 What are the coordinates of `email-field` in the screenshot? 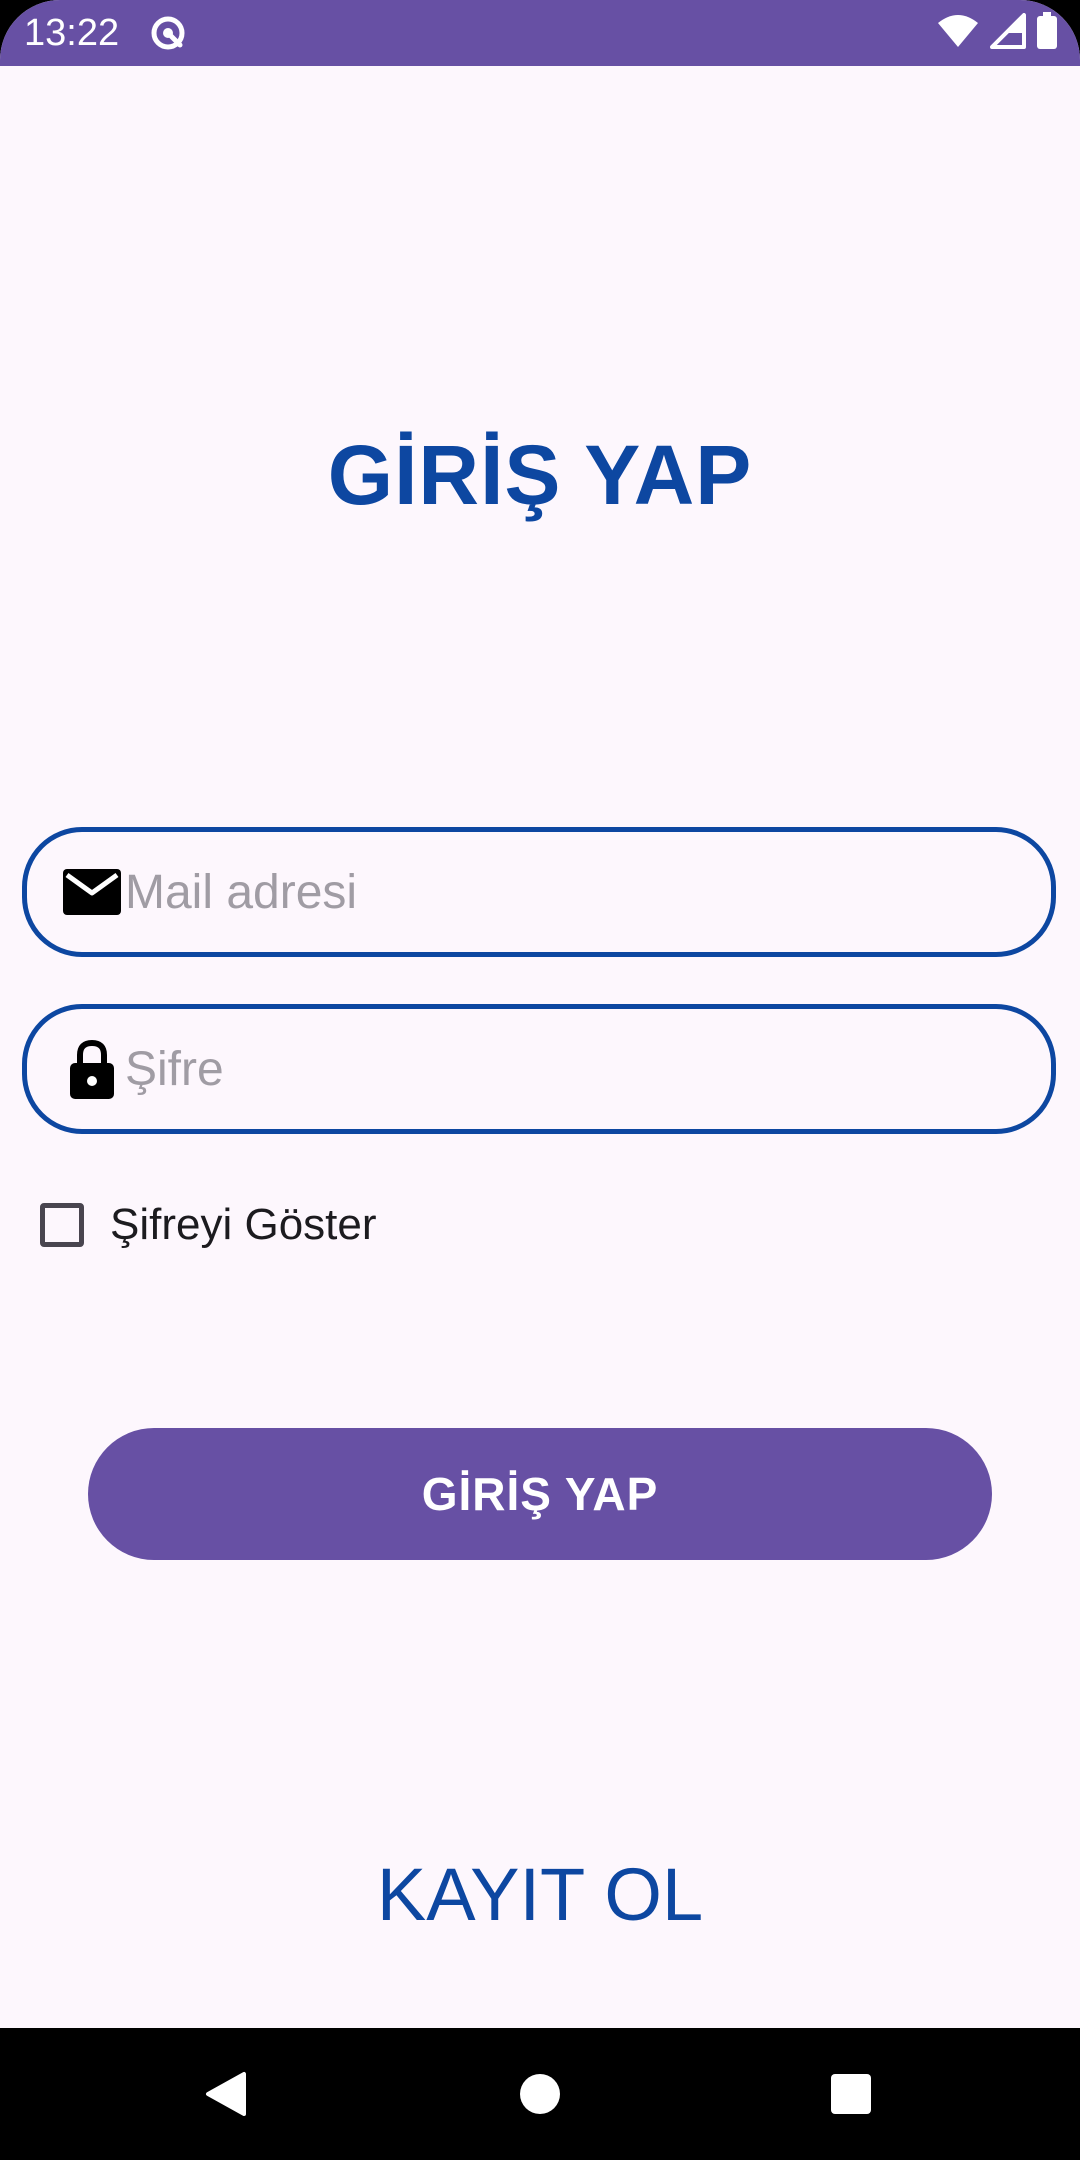 It's located at (539, 892).